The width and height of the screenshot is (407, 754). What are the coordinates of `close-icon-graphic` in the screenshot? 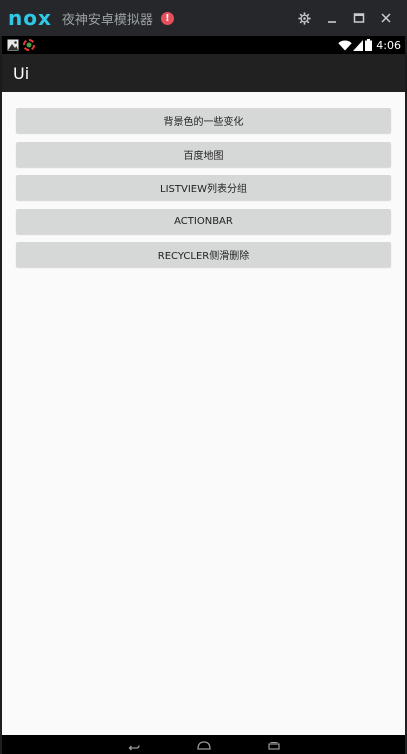 It's located at (385, 18).